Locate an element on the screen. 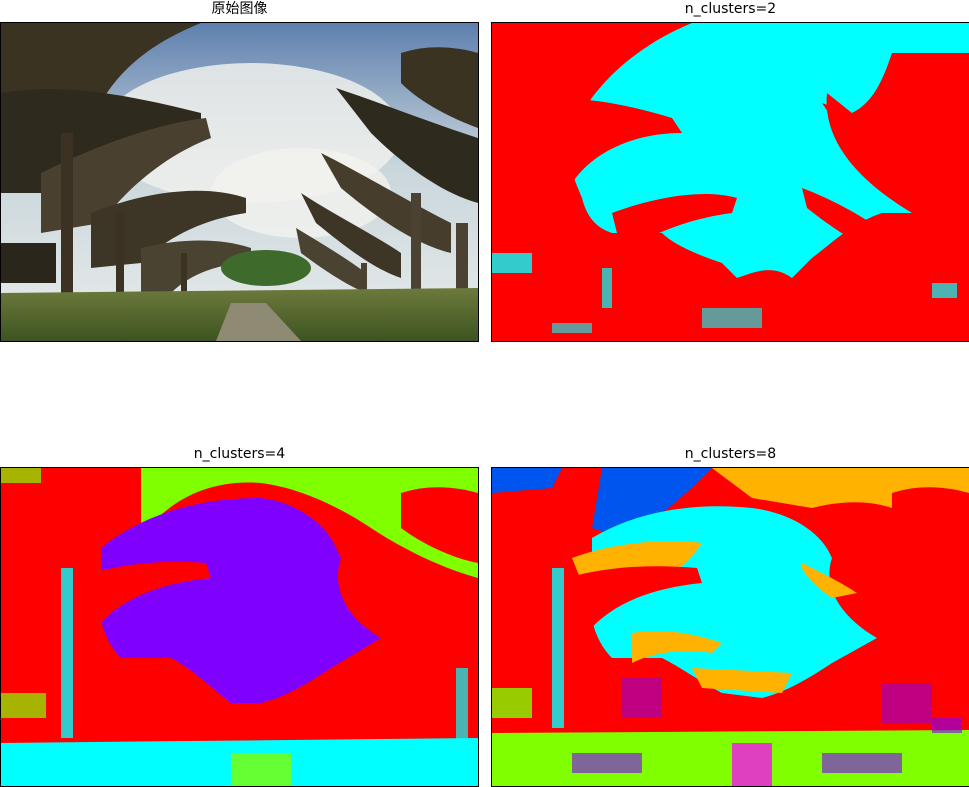 Image resolution: width=969 pixels, height=787 pixels. panel-title-k2: n_clusters=2 is located at coordinates (730, 9).